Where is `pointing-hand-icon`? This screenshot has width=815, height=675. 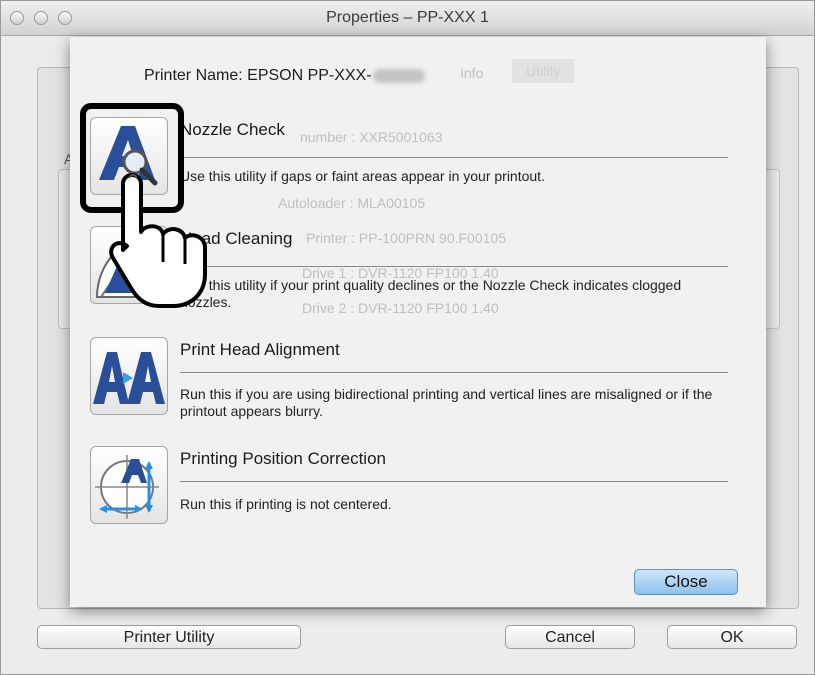
pointing-hand-icon is located at coordinates (158, 240).